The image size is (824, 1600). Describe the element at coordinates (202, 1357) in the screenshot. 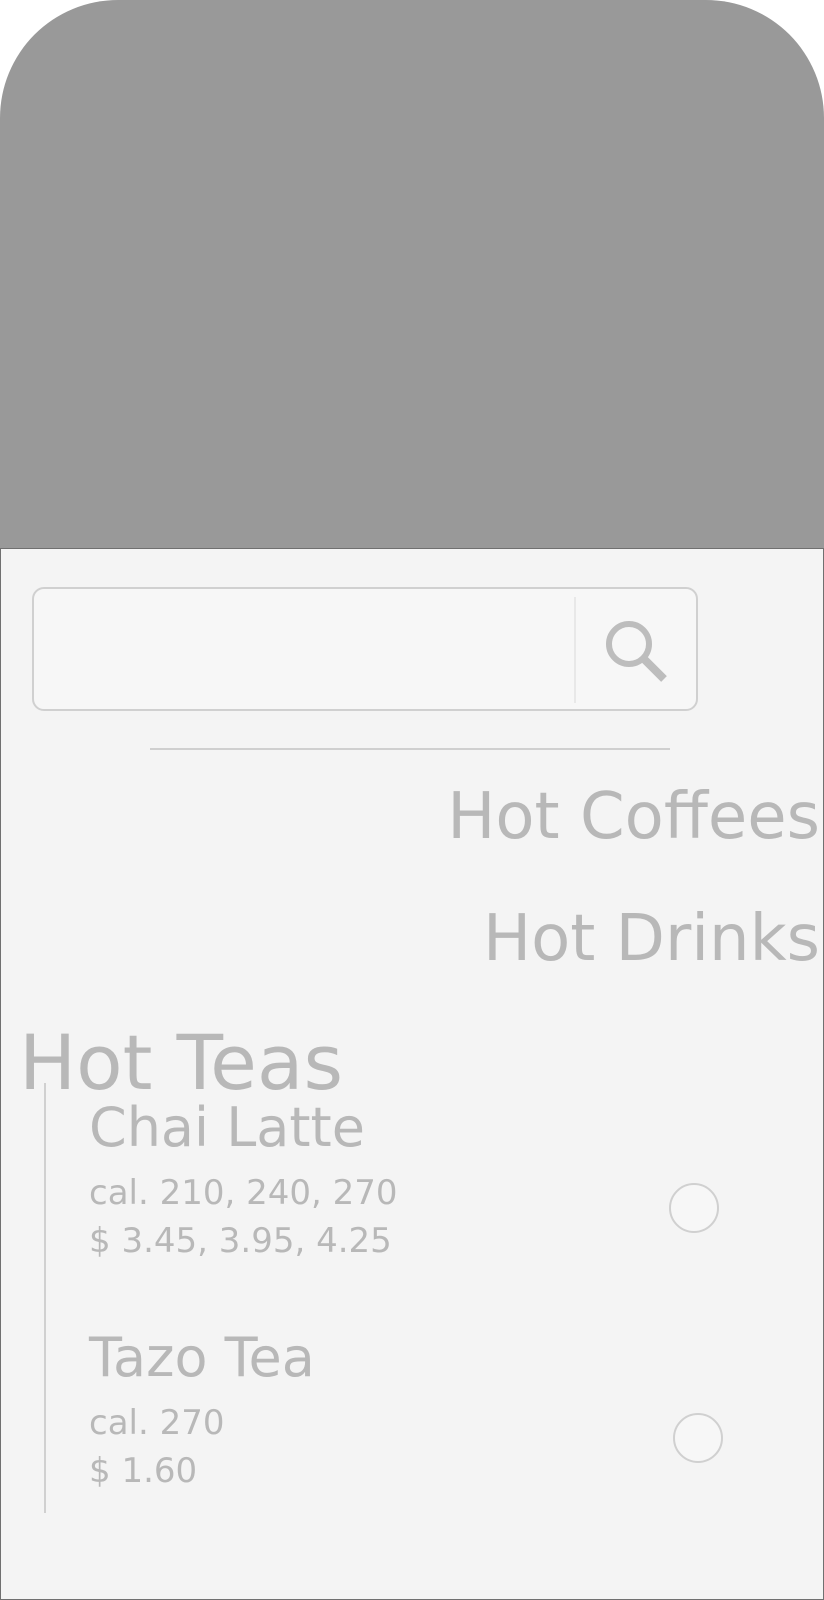

I see `item-name: Tazo Tea` at that location.